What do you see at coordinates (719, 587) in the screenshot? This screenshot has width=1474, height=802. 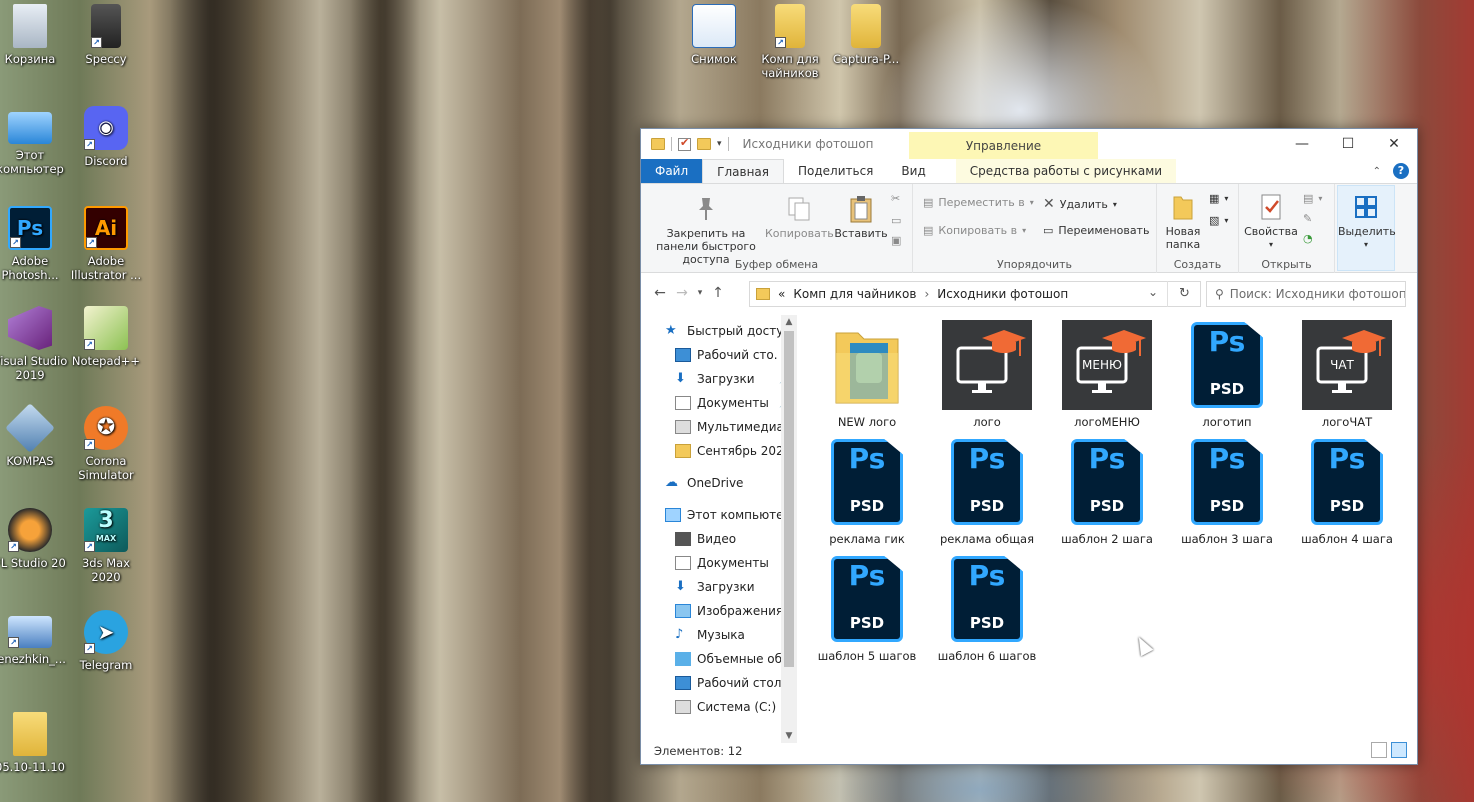 I see `nav-item: ⬇ Загрузки` at bounding box center [719, 587].